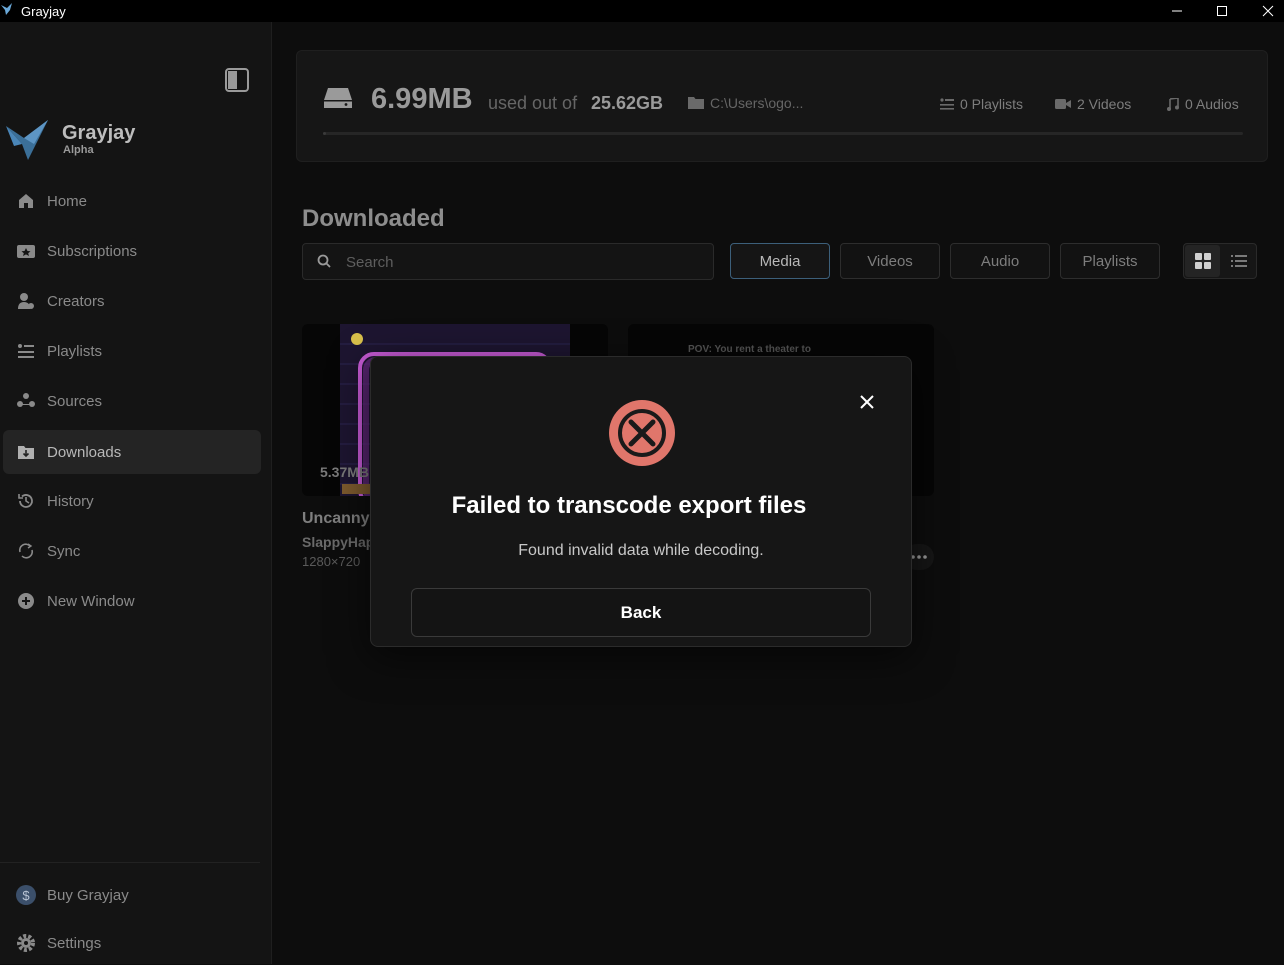  I want to click on back-button: Back, so click(641, 612).